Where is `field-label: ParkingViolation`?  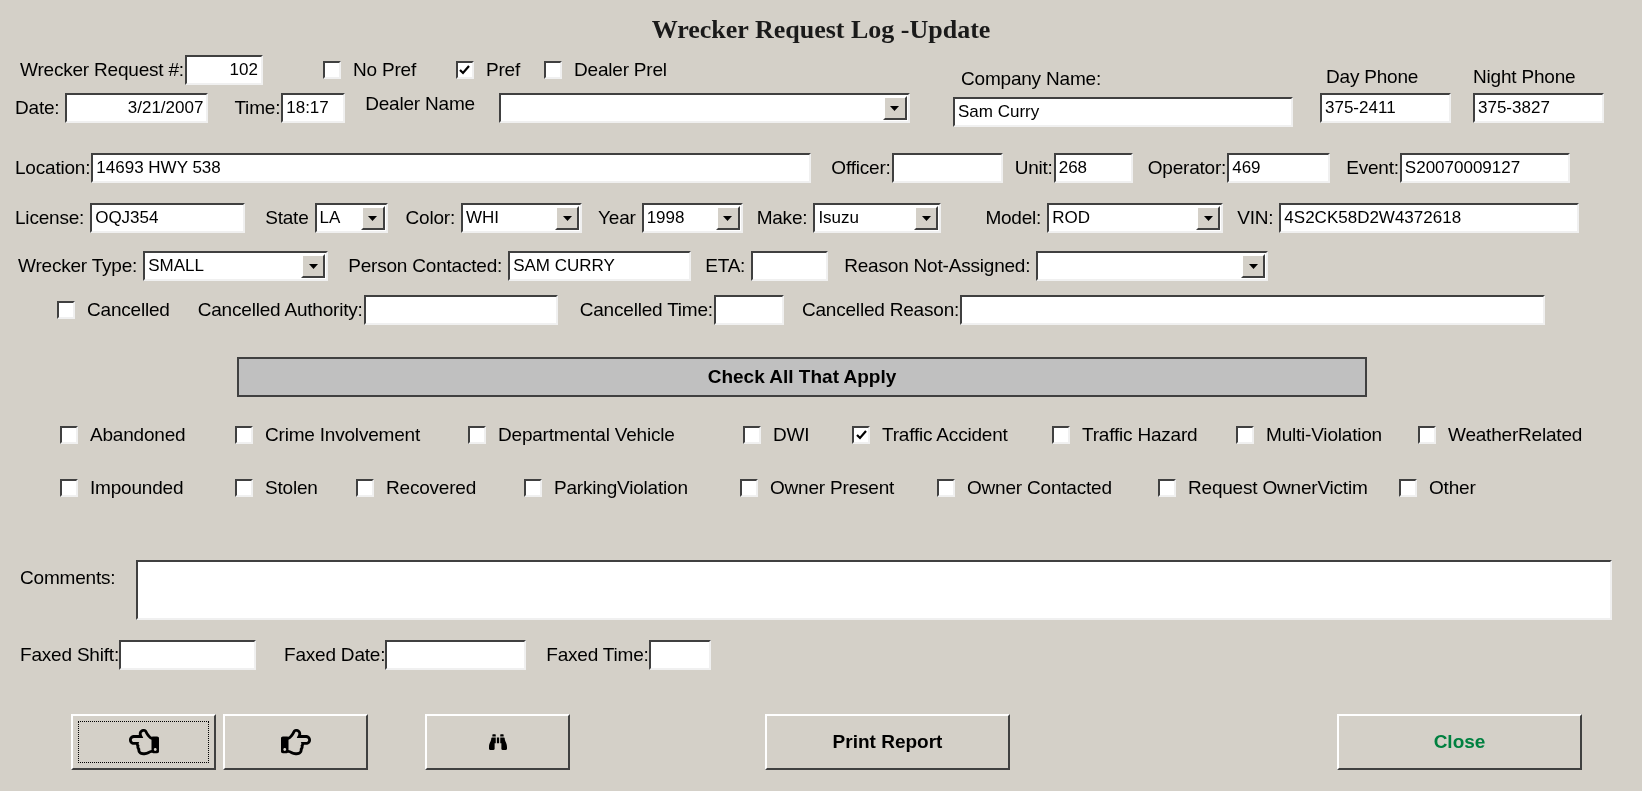 field-label: ParkingViolation is located at coordinates (621, 487).